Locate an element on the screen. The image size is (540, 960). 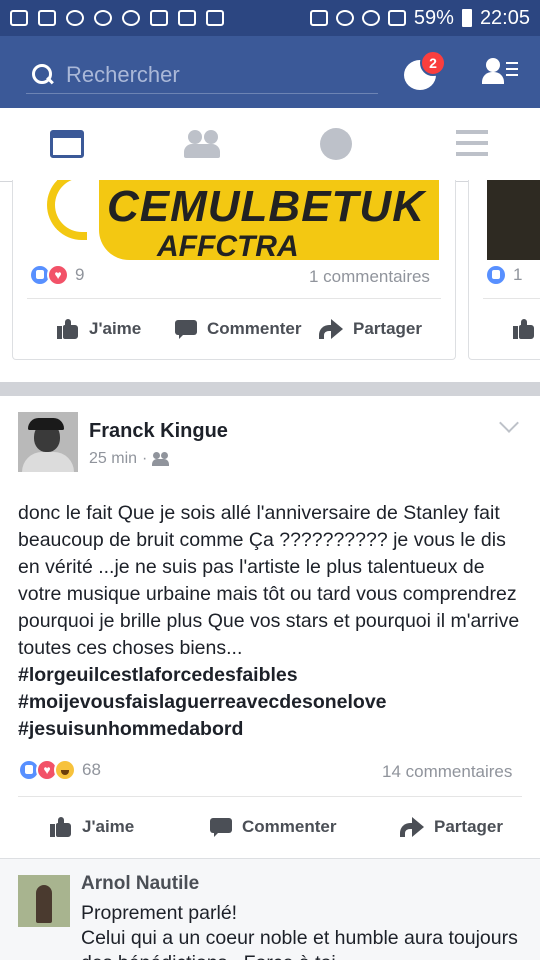
battery-icon is located at coordinates (466, 18).